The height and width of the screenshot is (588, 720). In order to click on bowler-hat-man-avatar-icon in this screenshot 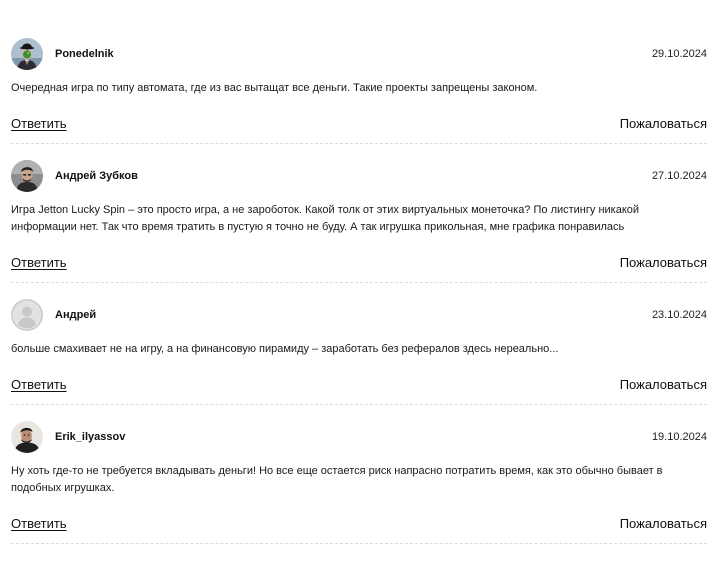, I will do `click(27, 54)`.